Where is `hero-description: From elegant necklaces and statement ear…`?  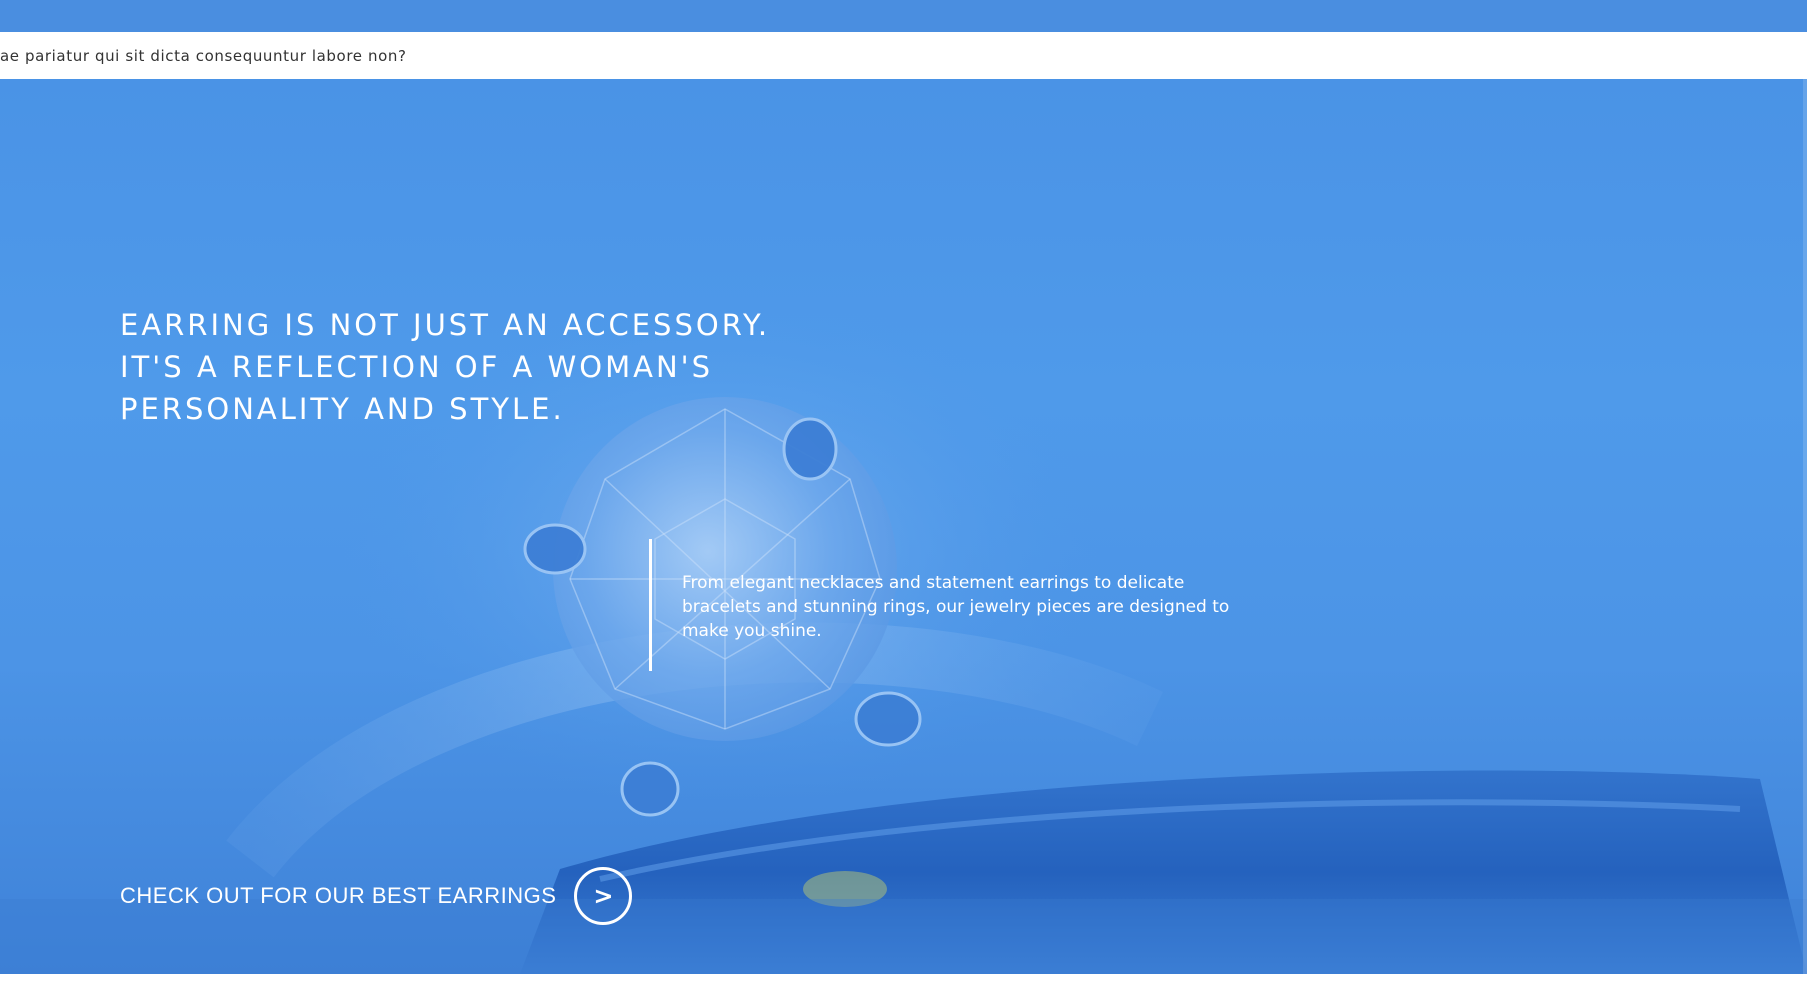 hero-description: From elegant necklaces and statement ear… is located at coordinates (956, 607).